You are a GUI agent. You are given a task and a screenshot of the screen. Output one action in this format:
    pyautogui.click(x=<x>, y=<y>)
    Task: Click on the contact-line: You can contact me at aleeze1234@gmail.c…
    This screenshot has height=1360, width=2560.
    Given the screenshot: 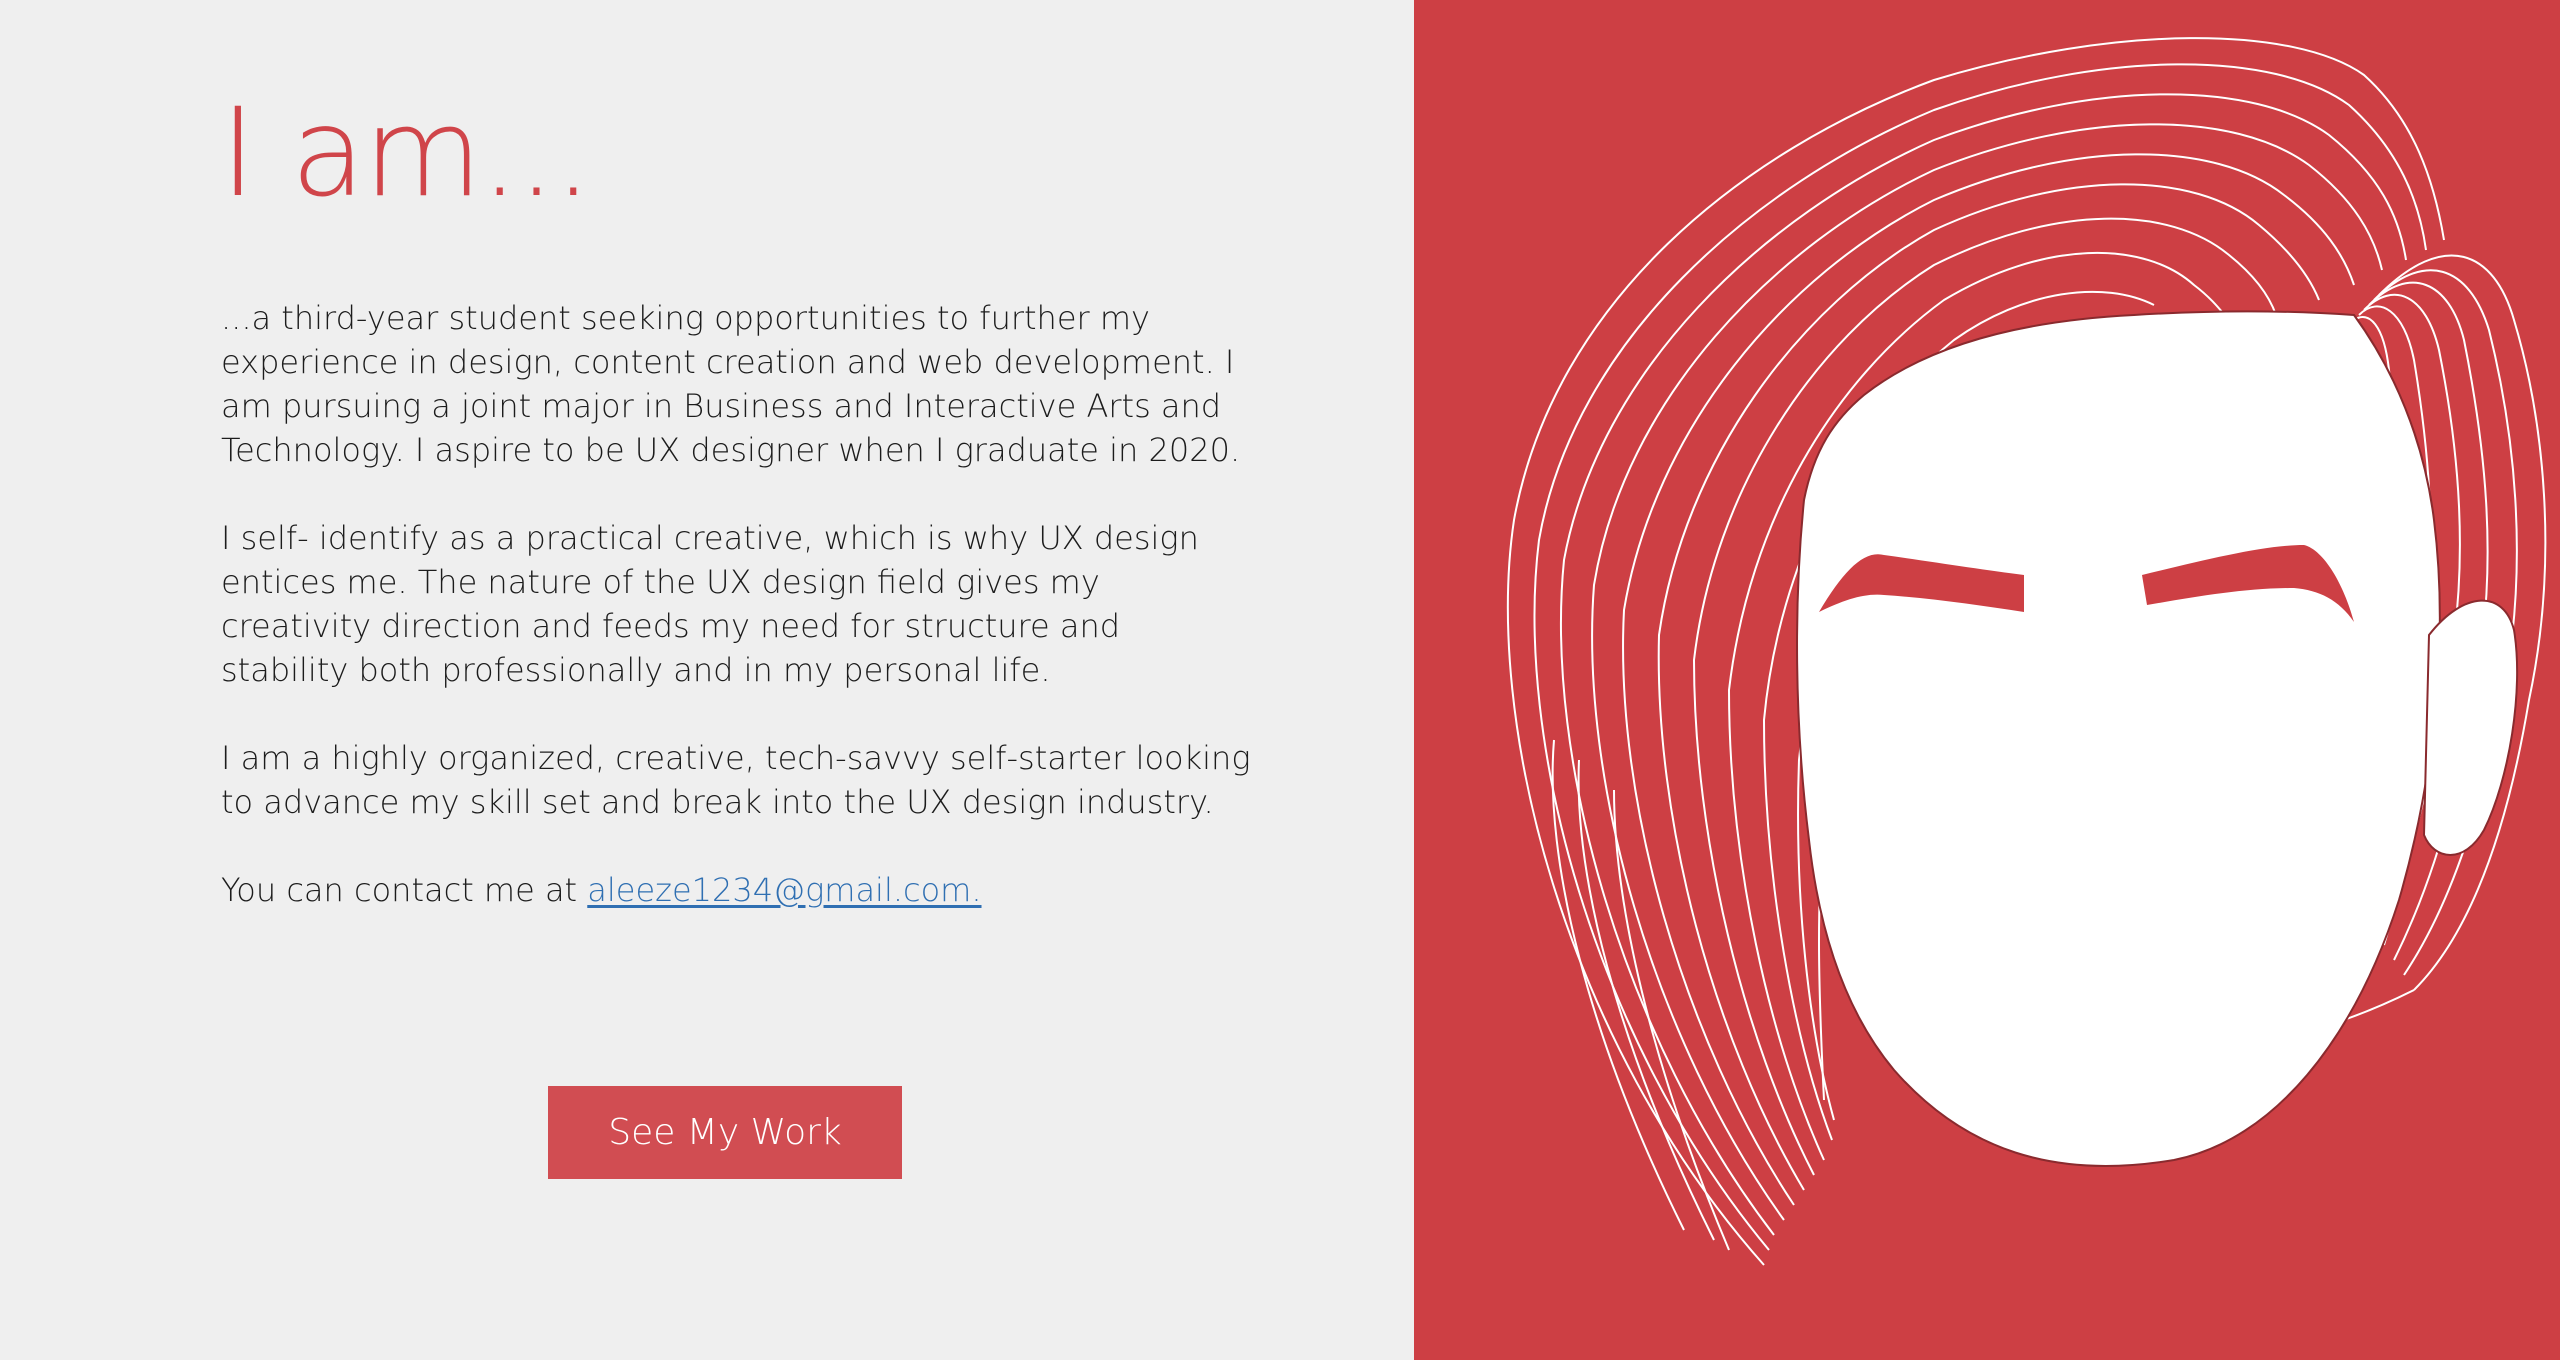 What is the action you would take?
    pyautogui.click(x=736, y=890)
    